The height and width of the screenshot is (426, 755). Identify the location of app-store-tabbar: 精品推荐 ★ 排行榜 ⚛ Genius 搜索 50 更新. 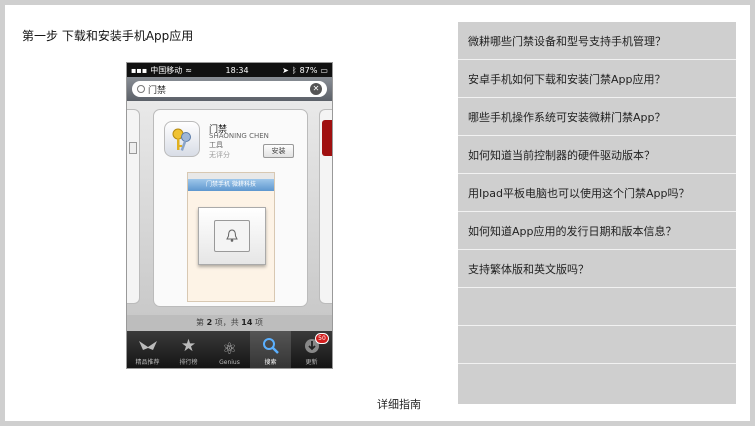
(229, 349).